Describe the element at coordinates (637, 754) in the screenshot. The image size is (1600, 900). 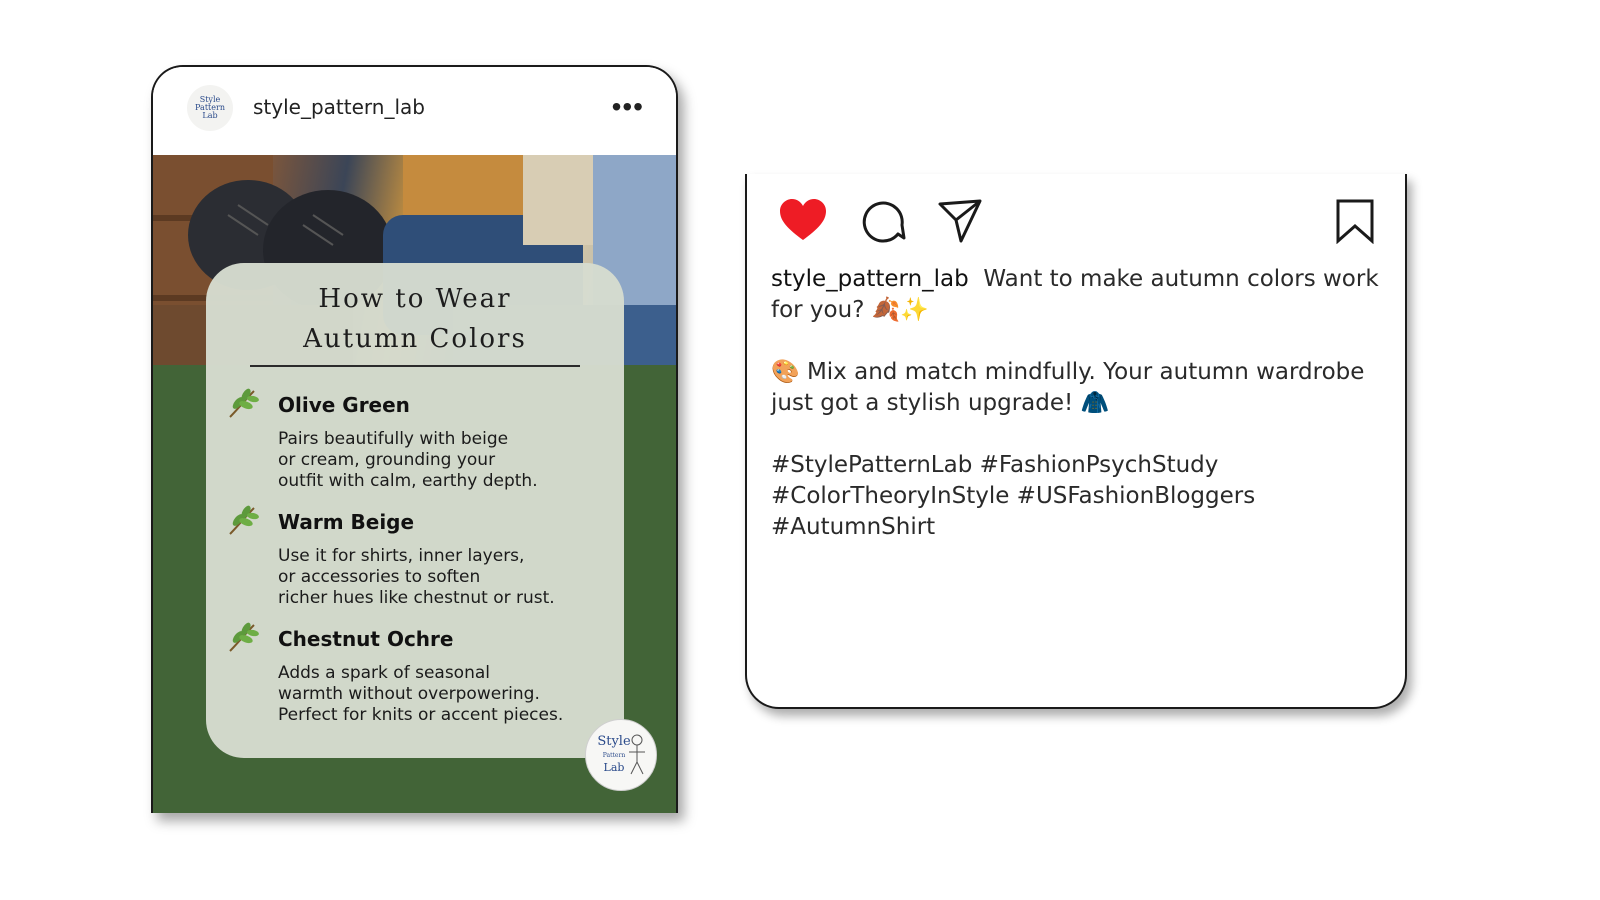
I see `figure-sketch-icon` at that location.